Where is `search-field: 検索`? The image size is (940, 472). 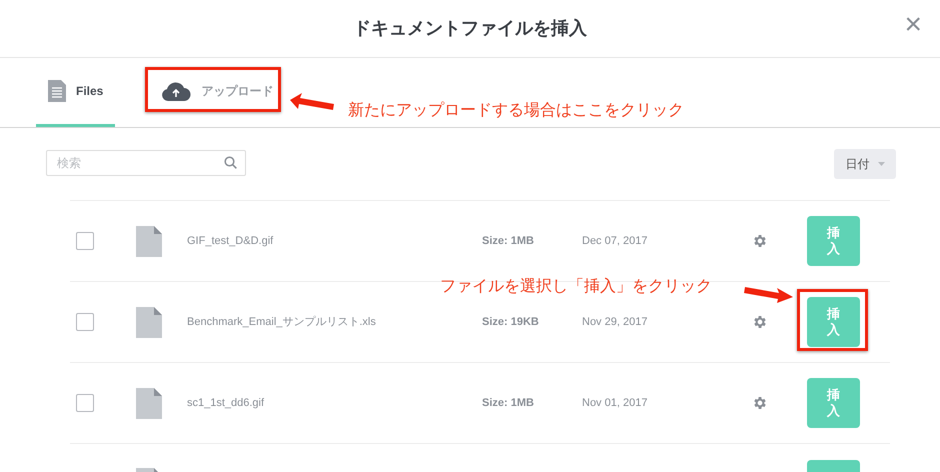
search-field: 検索 is located at coordinates (146, 163).